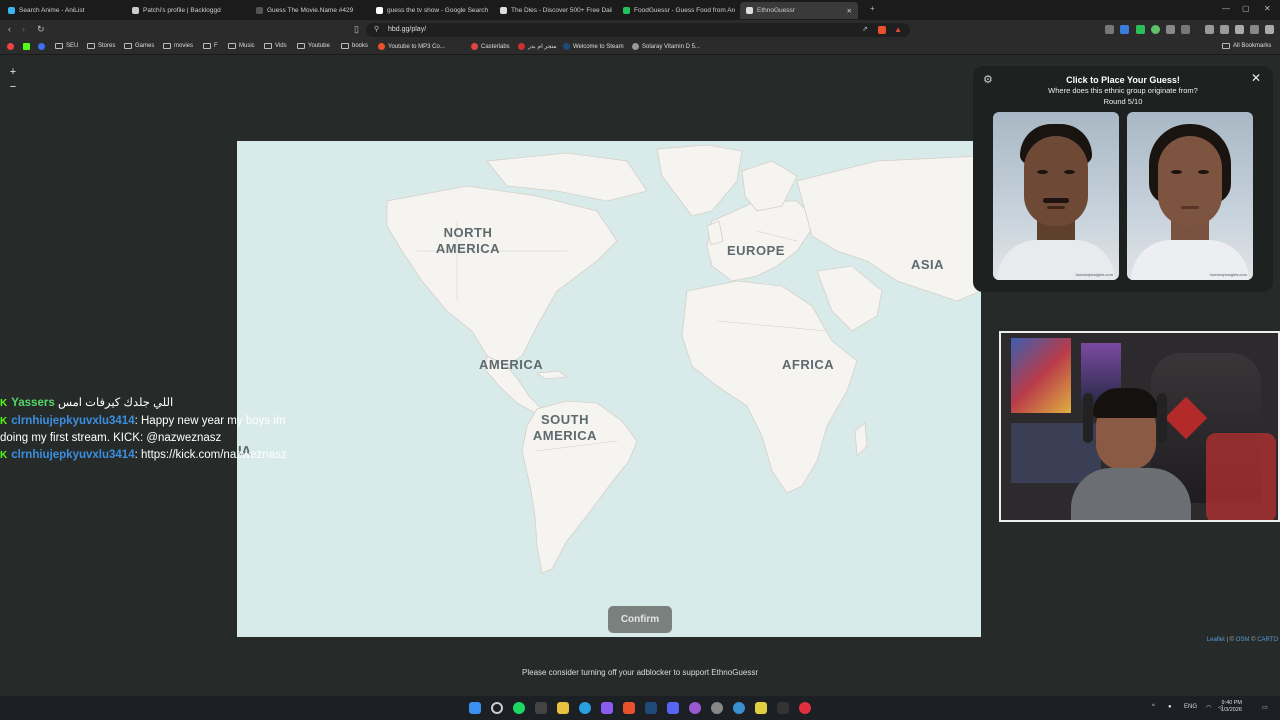 The image size is (1280, 720). Describe the element at coordinates (1123, 80) in the screenshot. I see `panel-title: Click to Place Your Guess!` at that location.